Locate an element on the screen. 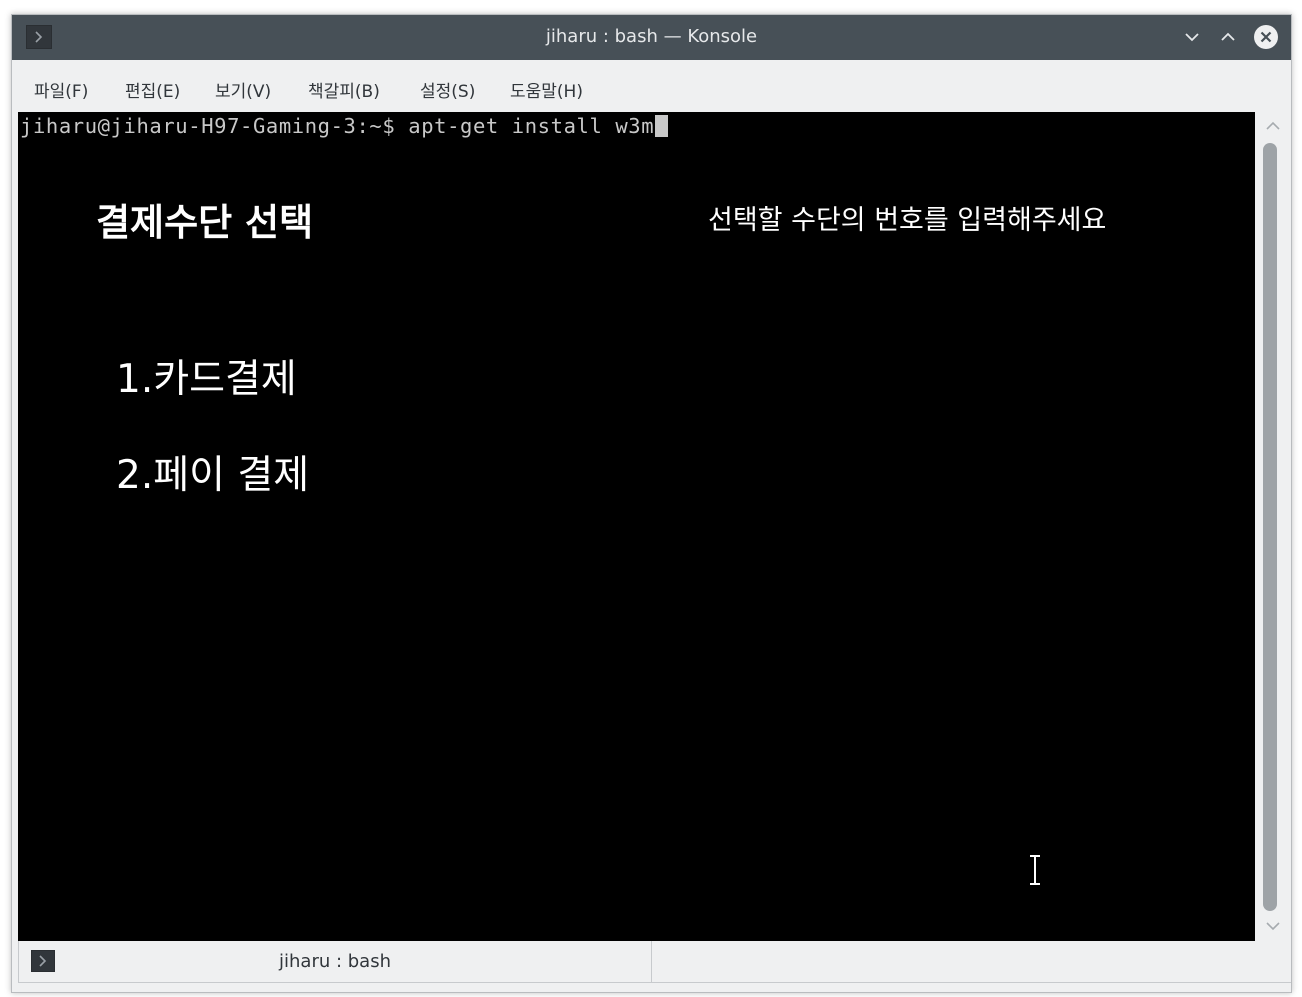 The image size is (1302, 997). tab-bar-empty-area is located at coordinates (971, 962).